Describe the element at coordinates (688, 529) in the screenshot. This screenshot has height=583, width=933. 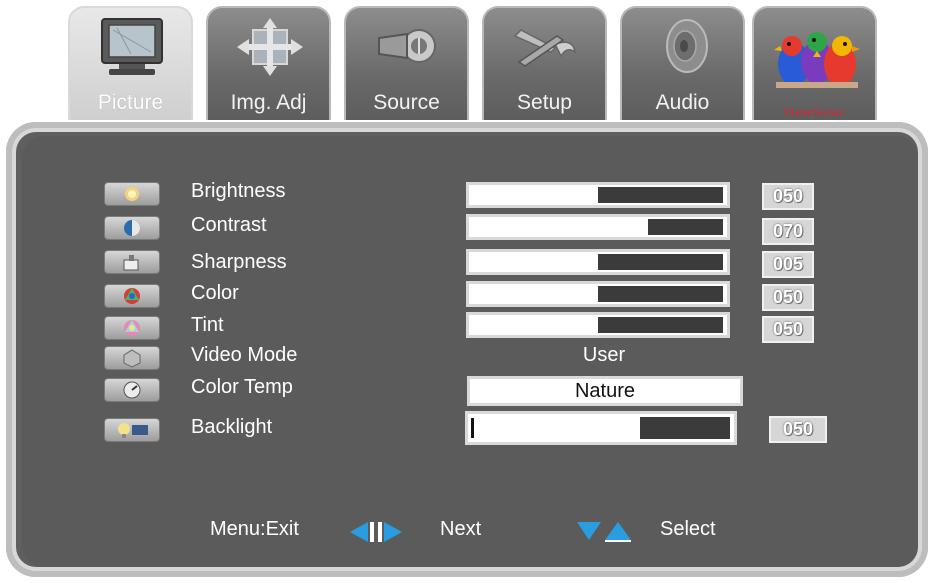
I see `select-hint: Select` at that location.